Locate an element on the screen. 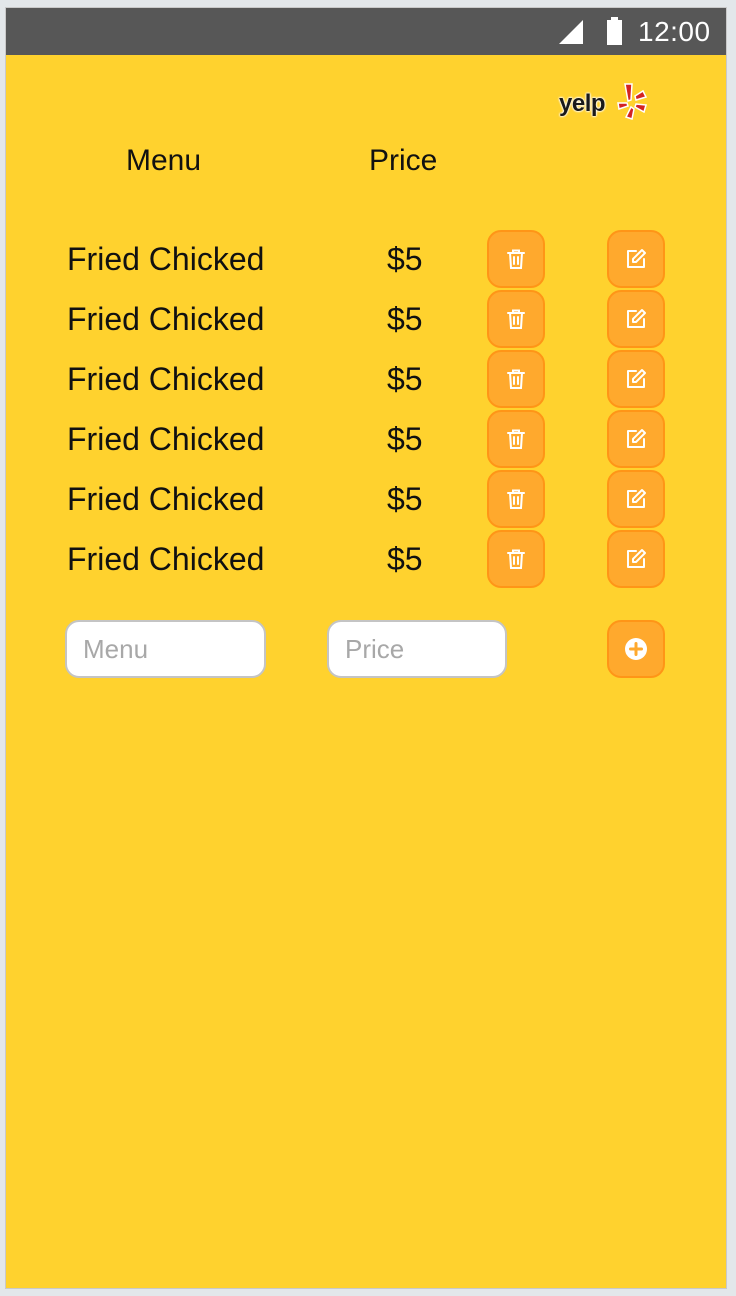  price-input is located at coordinates (417, 649).